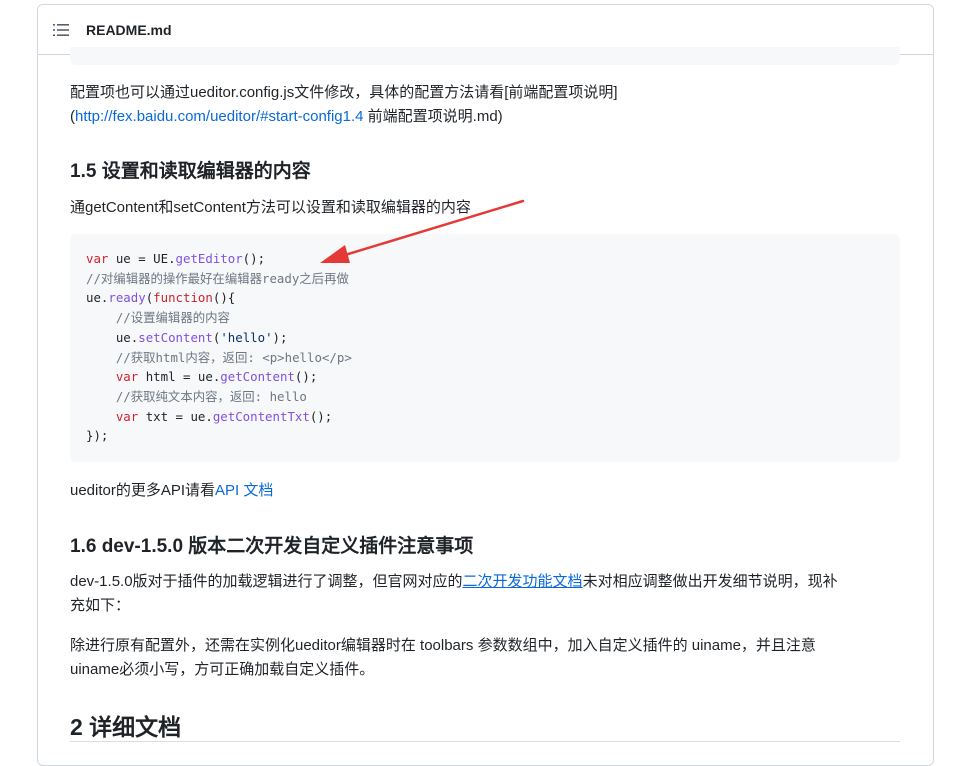 This screenshot has width=973, height=766. What do you see at coordinates (485, 491) in the screenshot?
I see `api-paragraph: ueditor的更多API请看API 文档` at bounding box center [485, 491].